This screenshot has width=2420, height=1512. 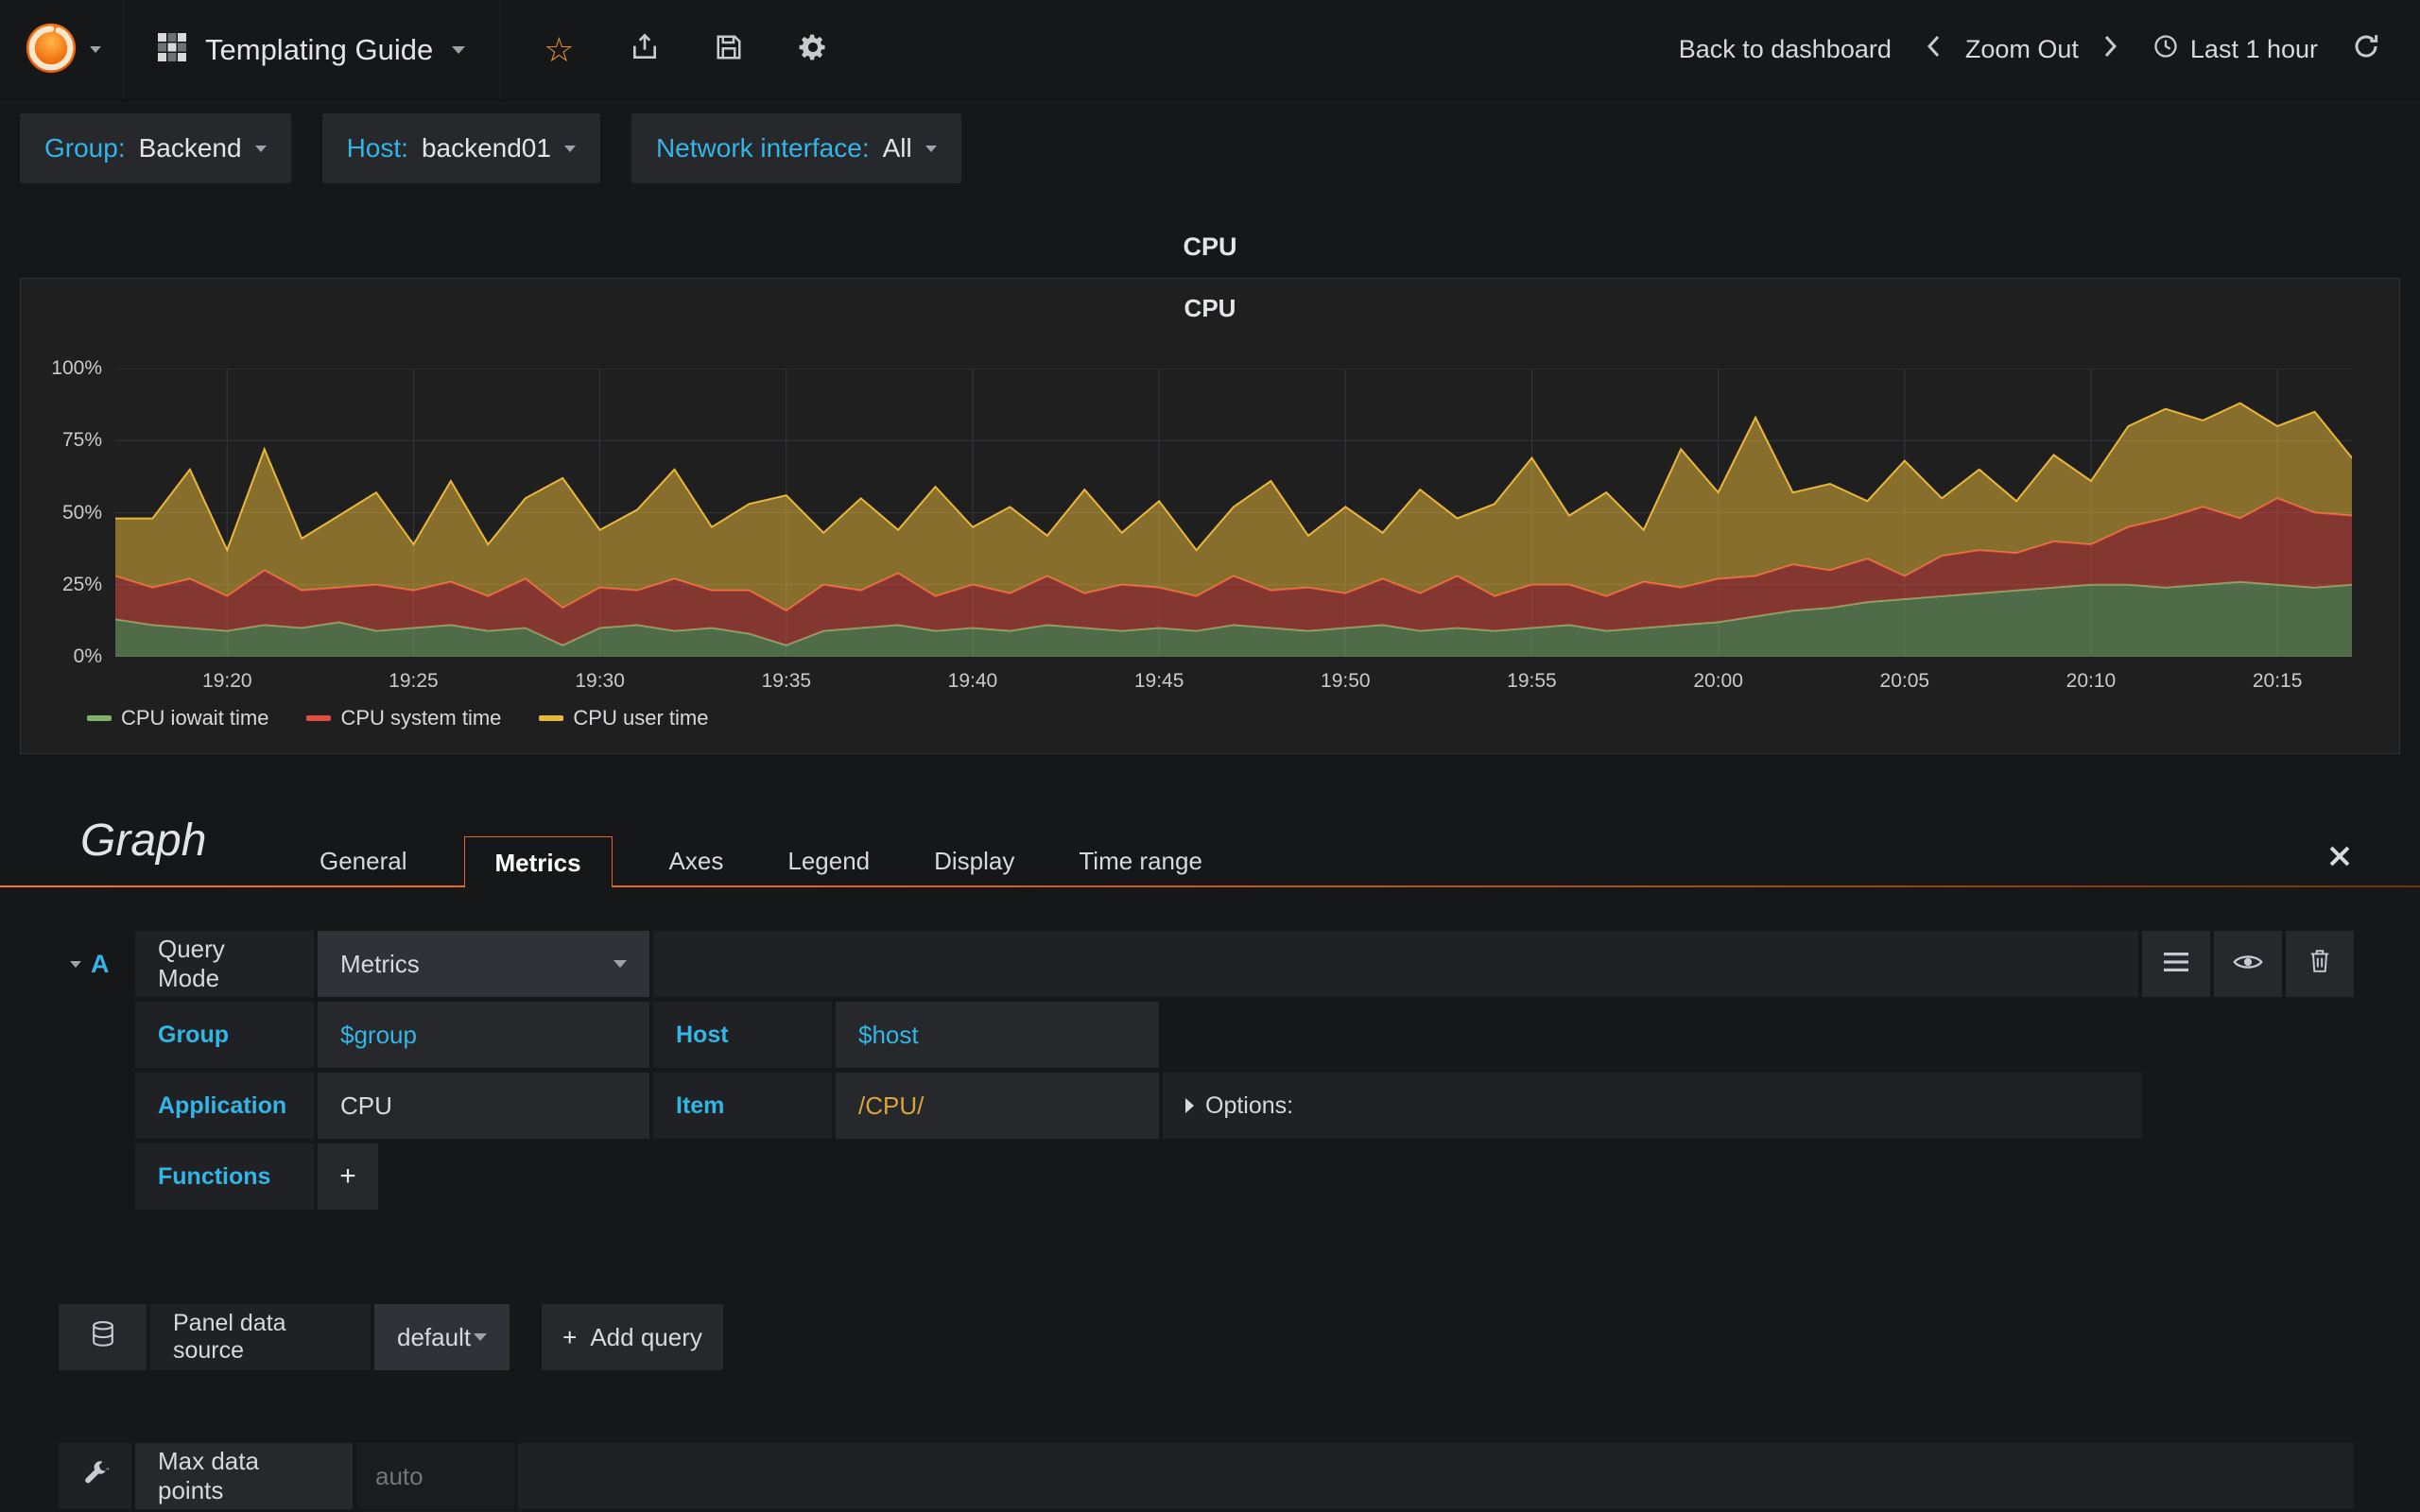 I want to click on time-nav: Zoom Out, so click(x=2022, y=49).